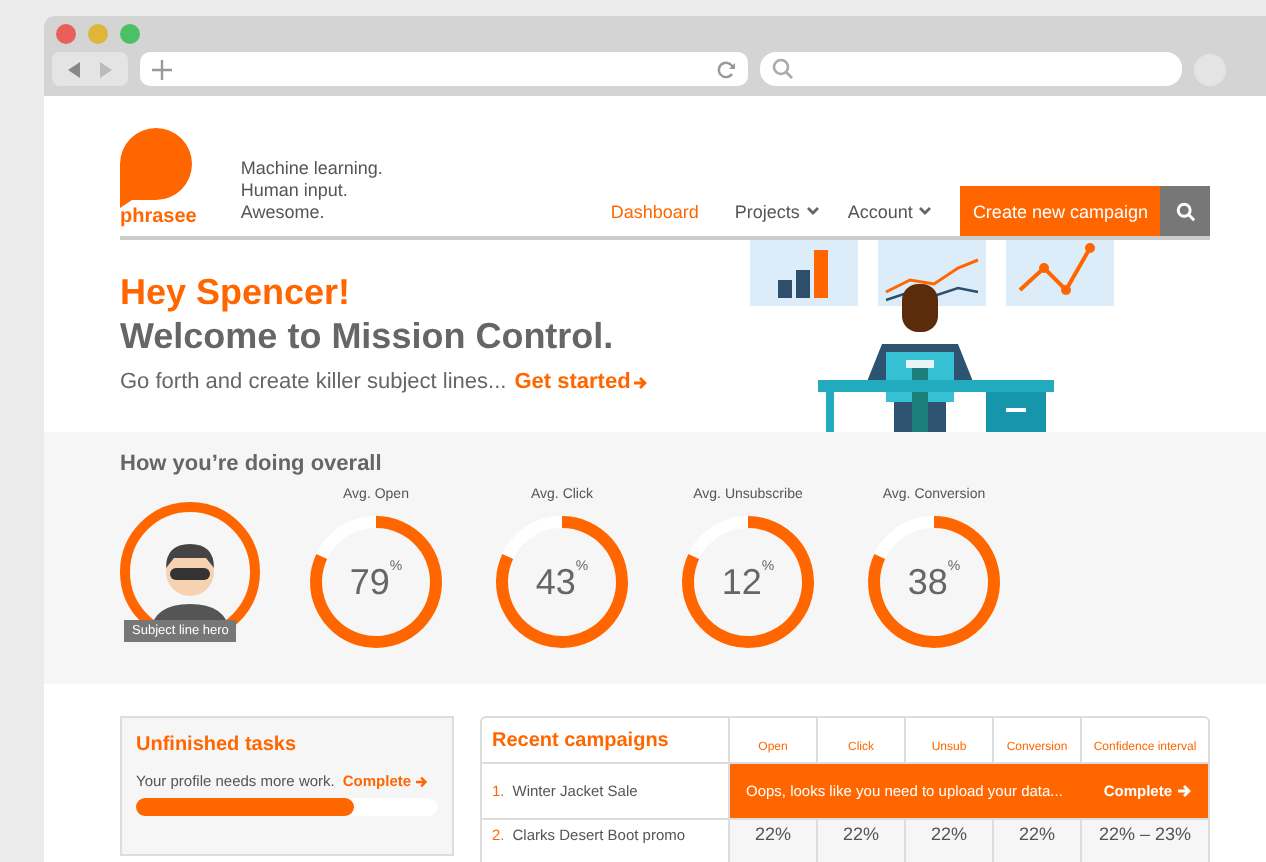 The image size is (1266, 862). What do you see at coordinates (283, 213) in the screenshot?
I see `tagline-text: Awesome.` at bounding box center [283, 213].